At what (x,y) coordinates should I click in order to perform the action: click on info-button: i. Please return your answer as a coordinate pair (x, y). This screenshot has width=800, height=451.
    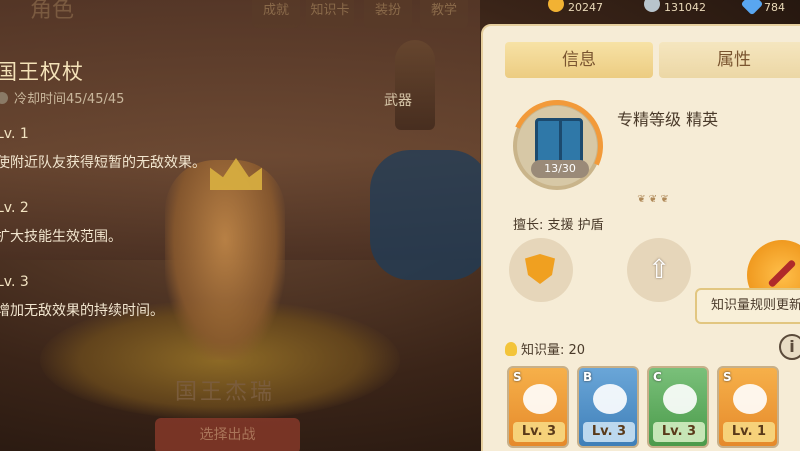
    Looking at the image, I should click on (789, 347).